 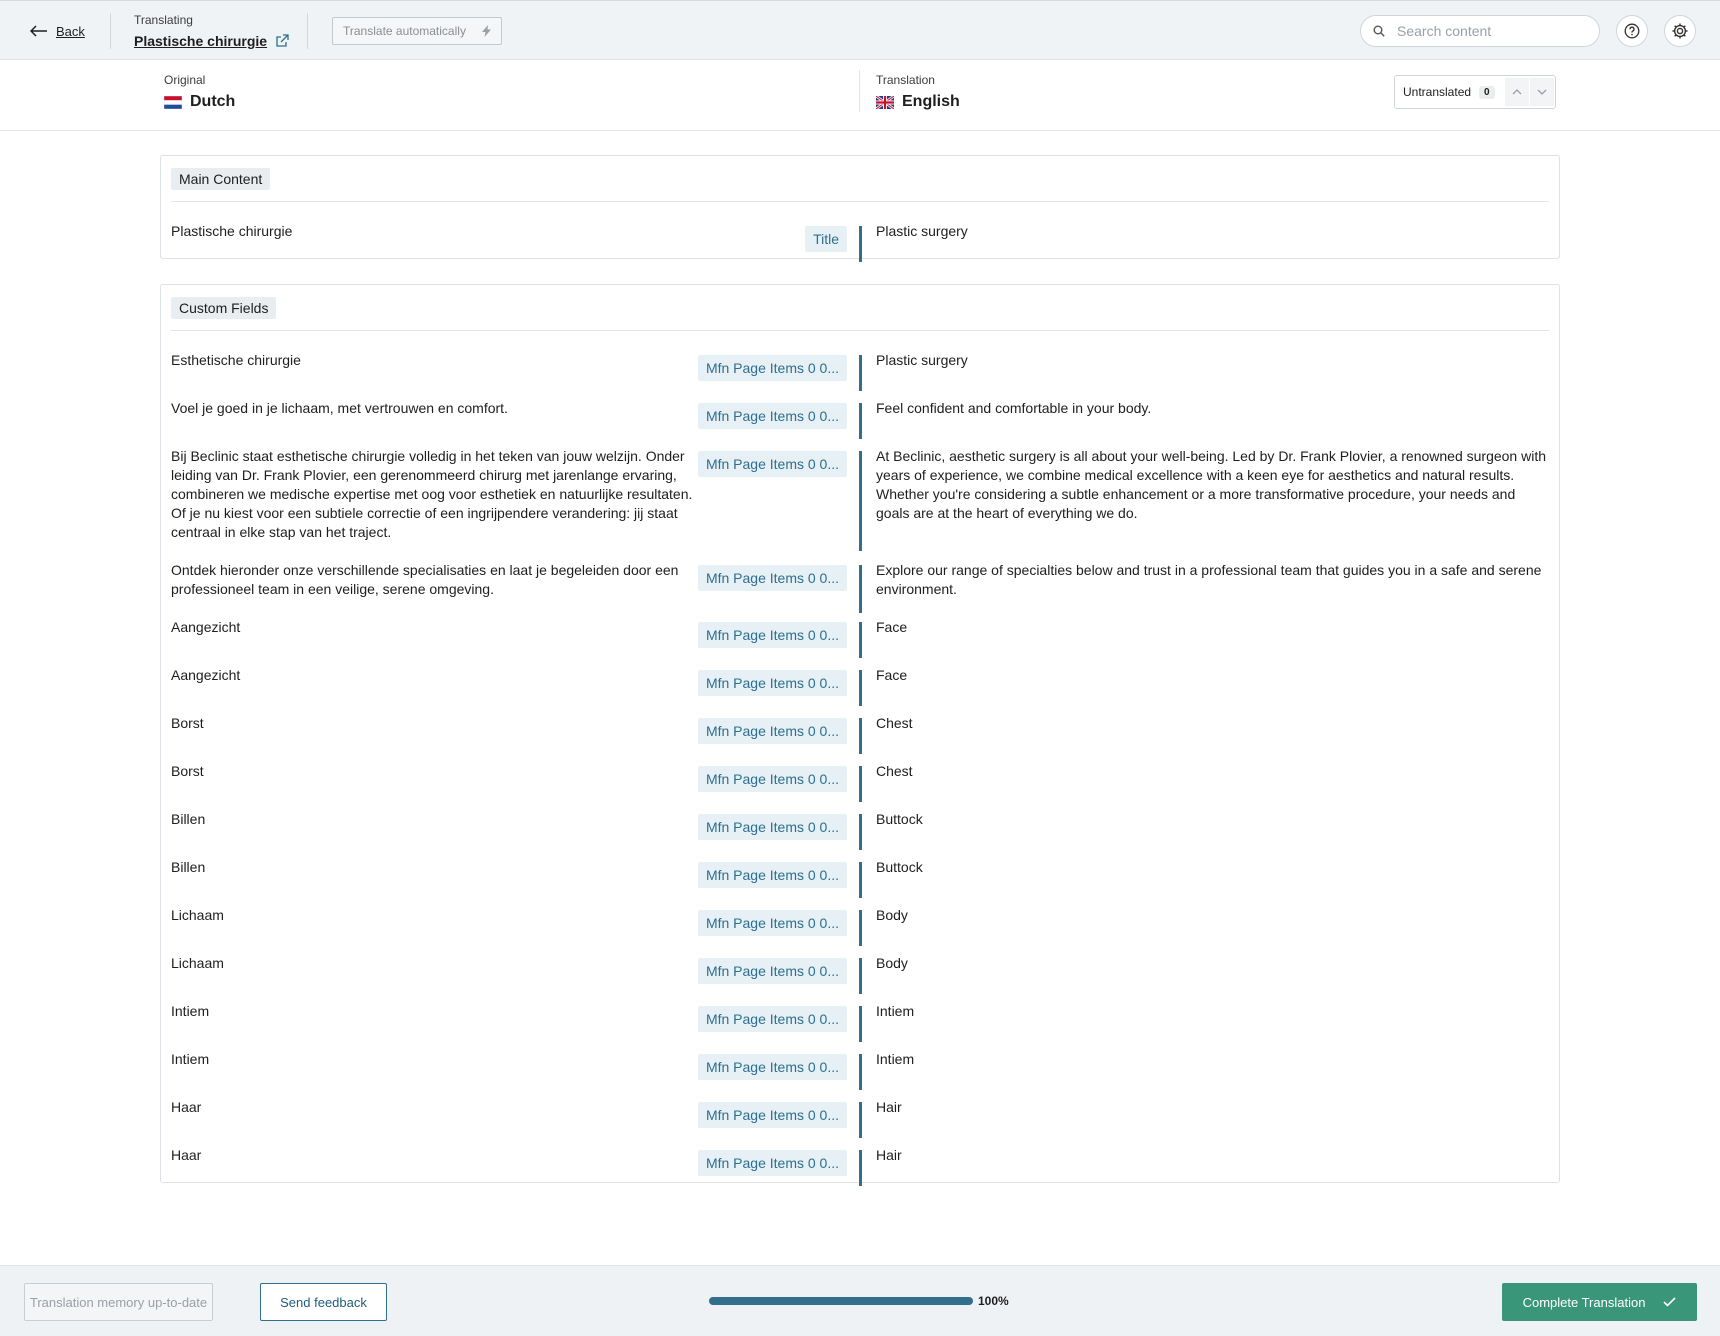 What do you see at coordinates (1379, 31) in the screenshot?
I see `search-icon` at bounding box center [1379, 31].